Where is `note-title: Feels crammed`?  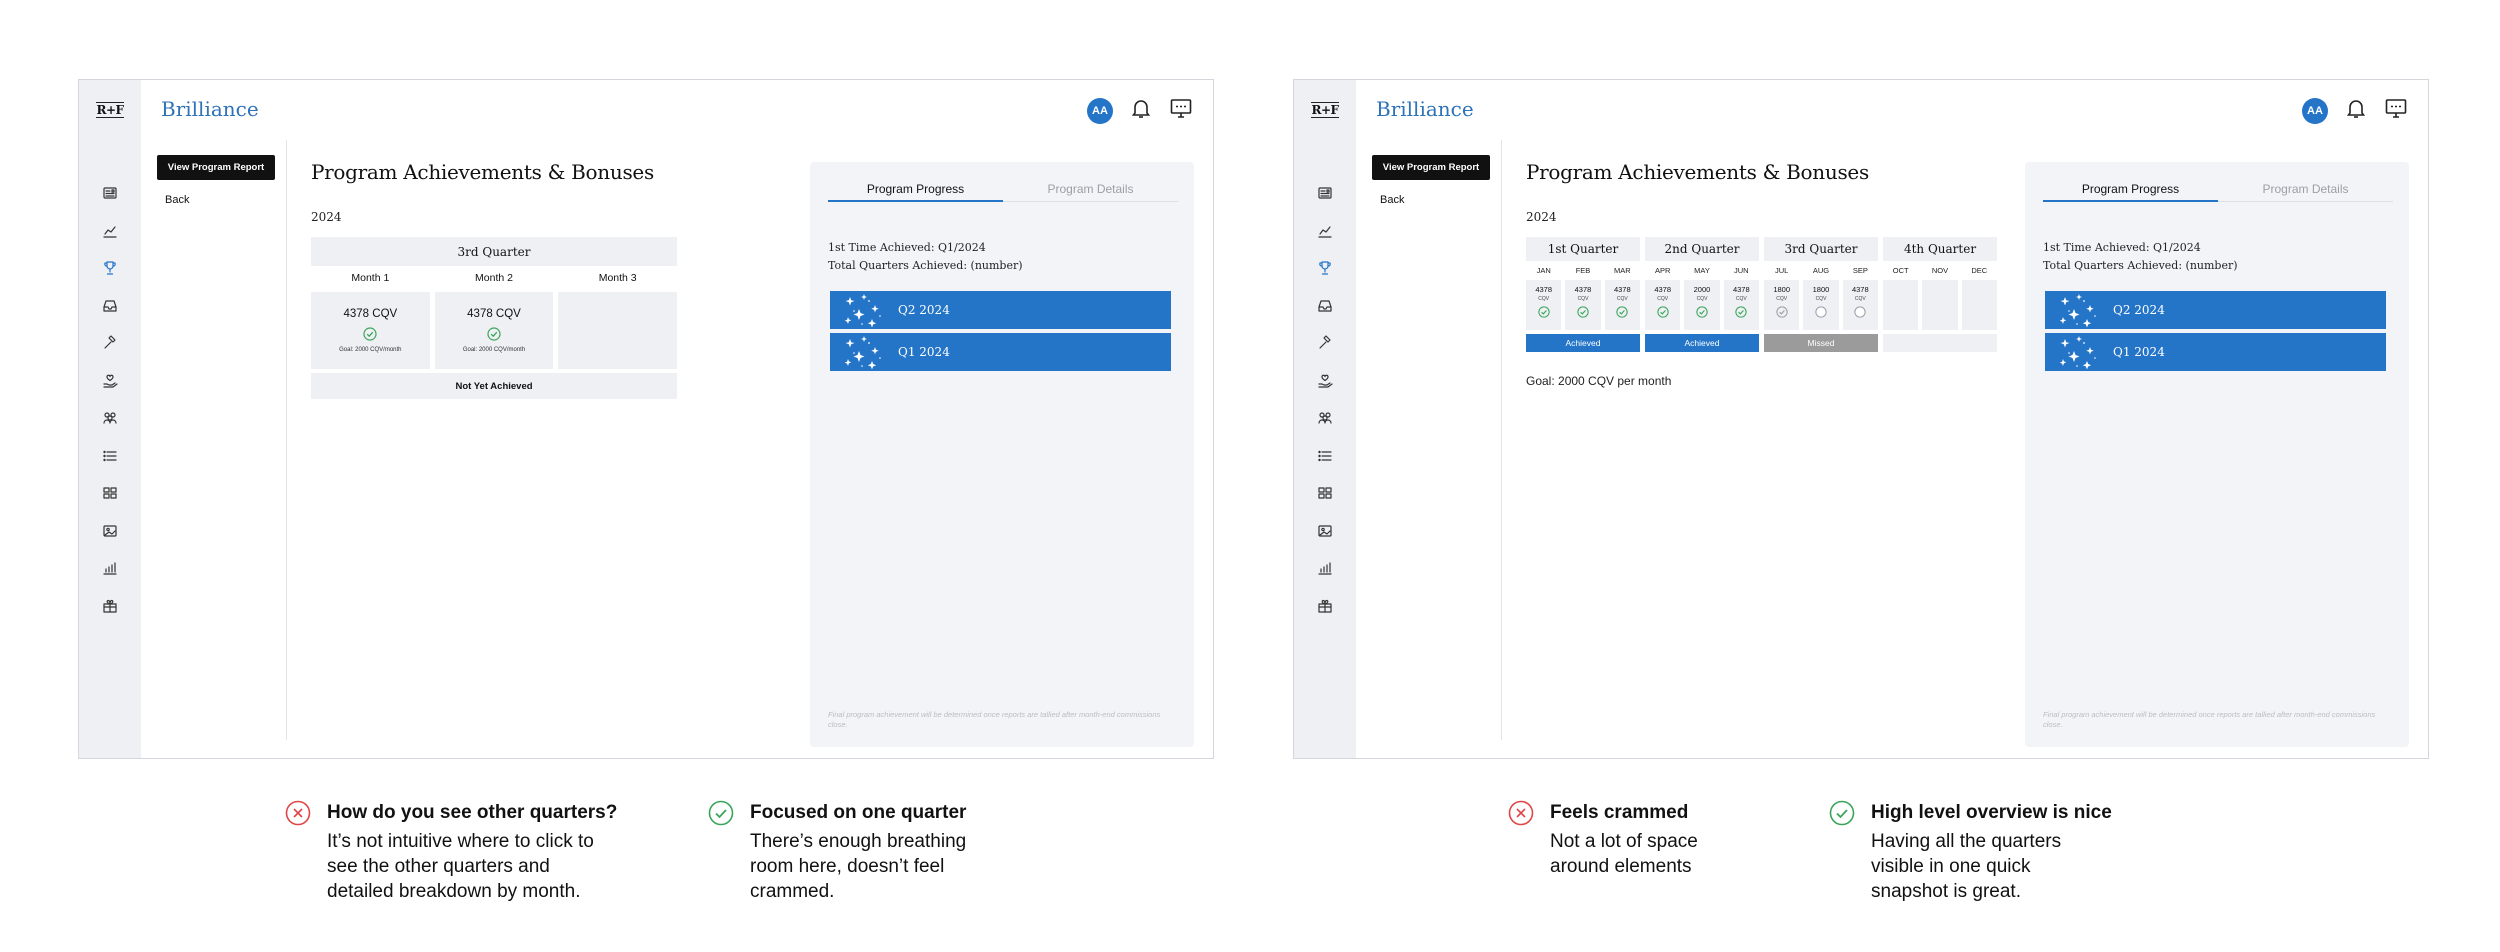
note-title: Feels crammed is located at coordinates (1619, 812).